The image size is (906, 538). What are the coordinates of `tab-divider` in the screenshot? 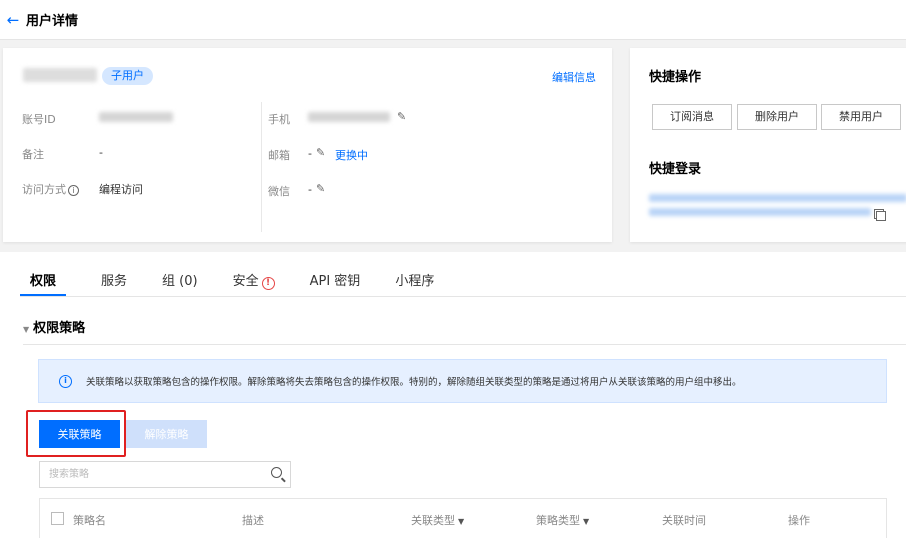 It's located at (463, 296).